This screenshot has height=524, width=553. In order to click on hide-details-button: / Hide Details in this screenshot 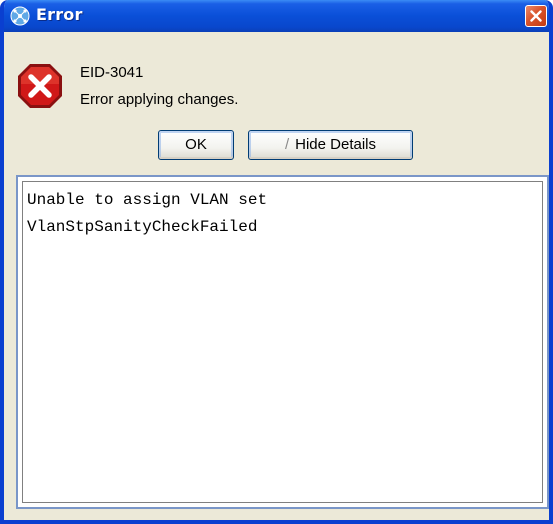, I will do `click(330, 145)`.